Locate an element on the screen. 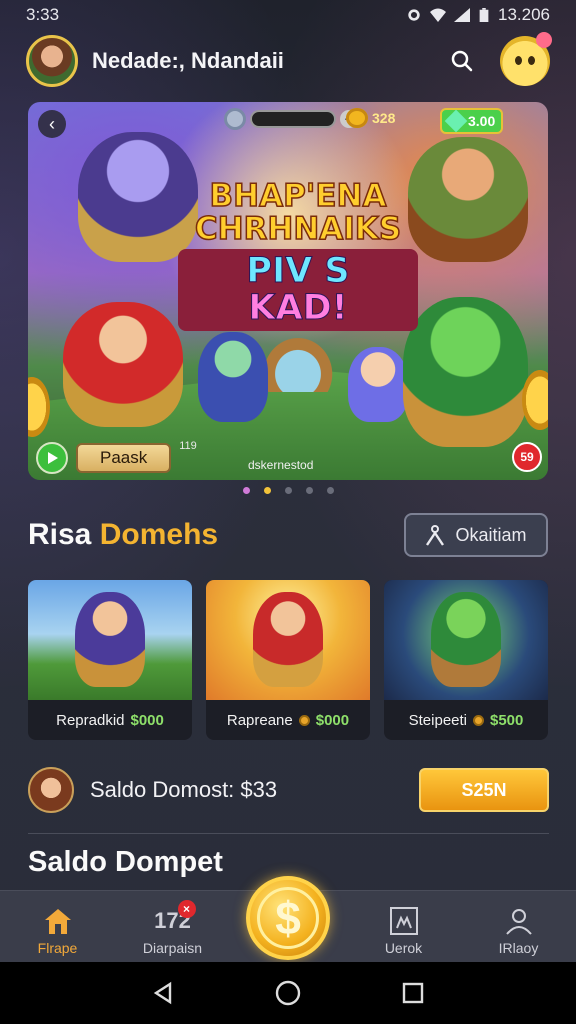  saldo-avatar is located at coordinates (51, 790).